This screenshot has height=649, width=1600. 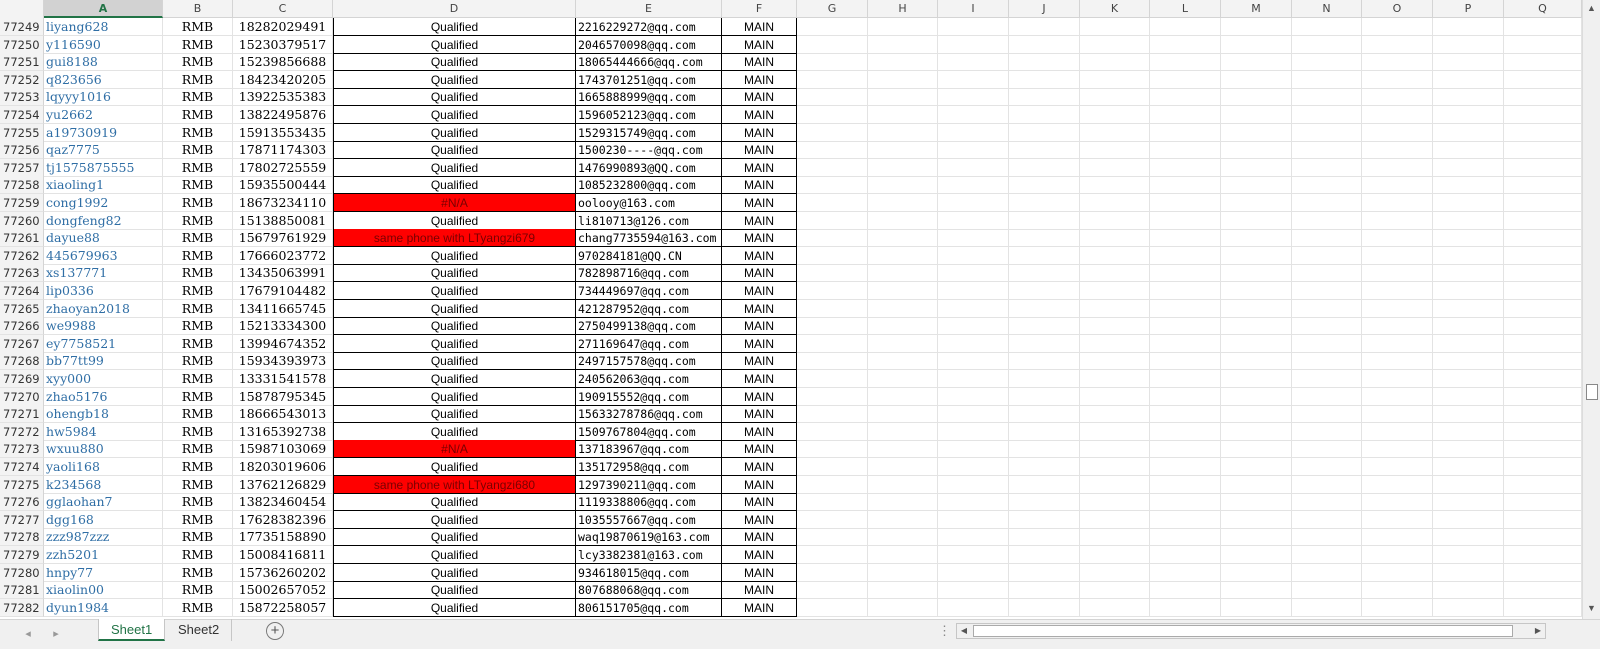 What do you see at coordinates (103, 62) in the screenshot?
I see `cell-a: gui8188` at bounding box center [103, 62].